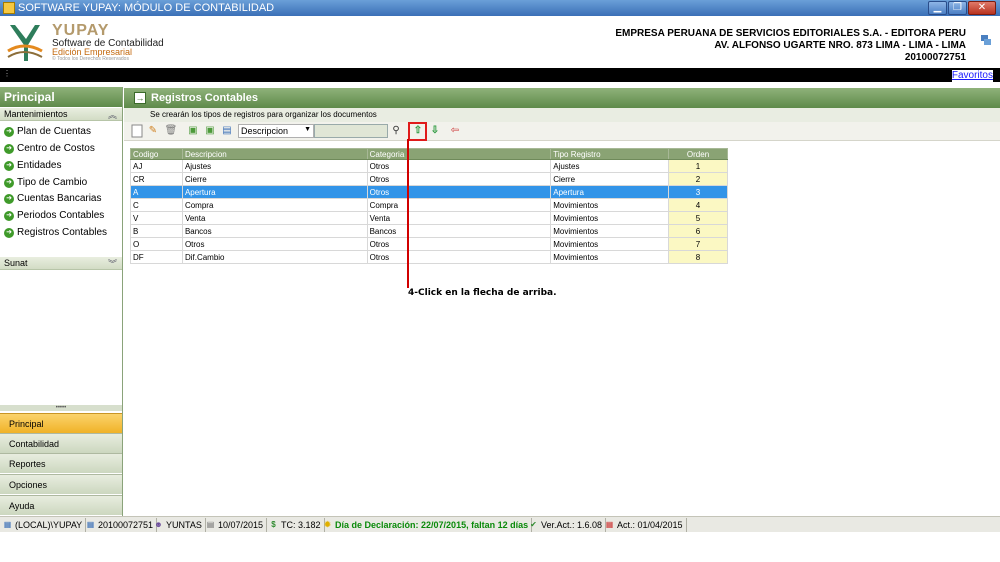  Describe the element at coordinates (210, 131) in the screenshot. I see `import-icon: ▣` at that location.